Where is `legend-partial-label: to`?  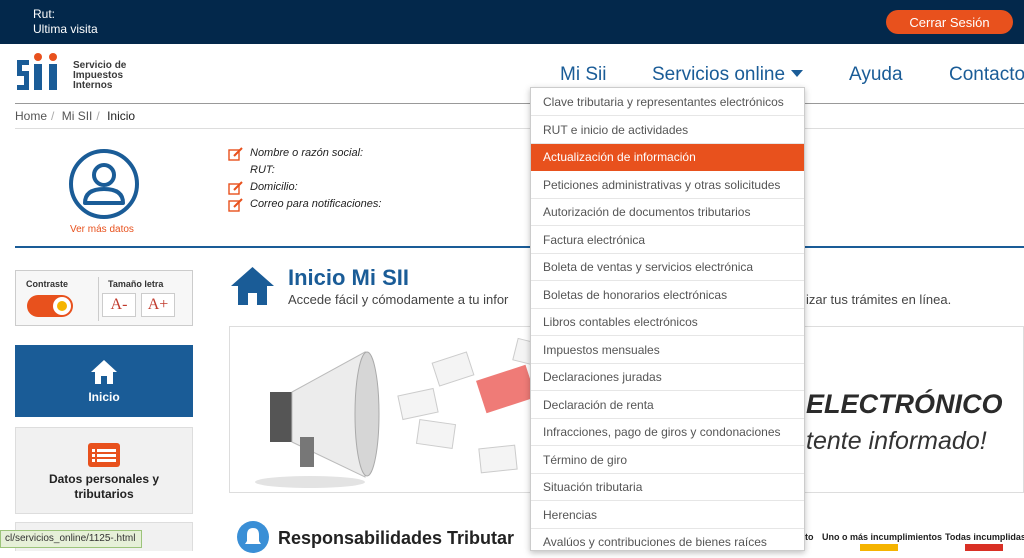 legend-partial-label: to is located at coordinates (809, 537).